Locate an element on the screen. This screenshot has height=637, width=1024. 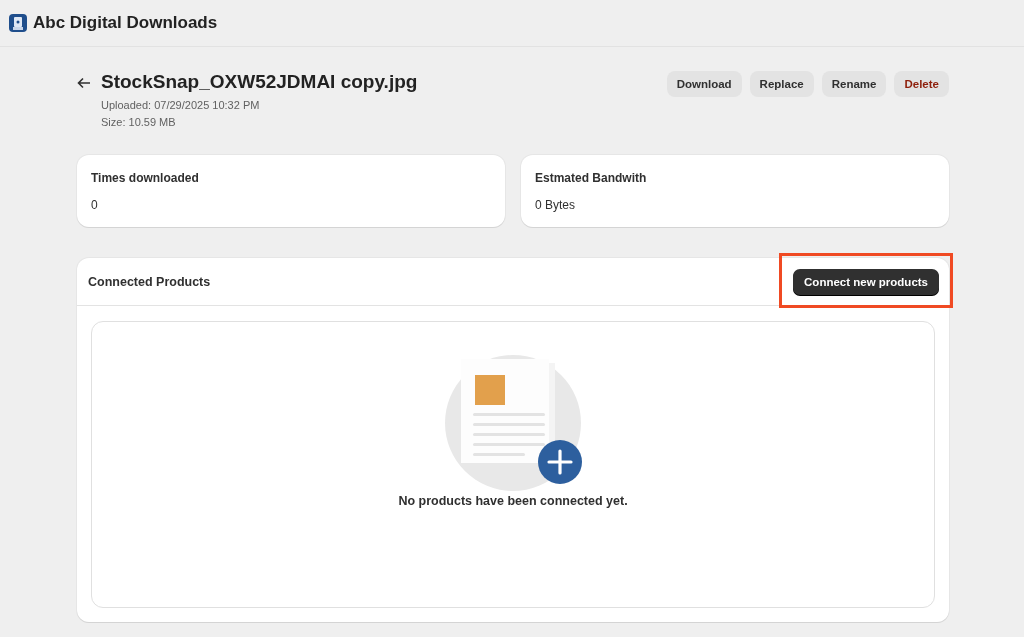
file-name: StockSnap_OXW52JDMAI copy.jpg is located at coordinates (259, 82).